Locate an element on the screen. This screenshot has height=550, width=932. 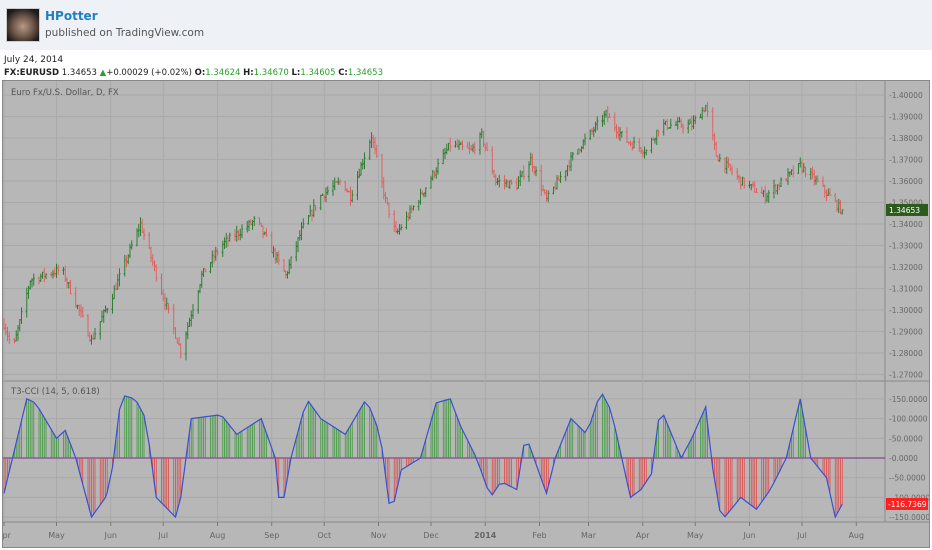
close-value: 1.34653 is located at coordinates (365, 73).